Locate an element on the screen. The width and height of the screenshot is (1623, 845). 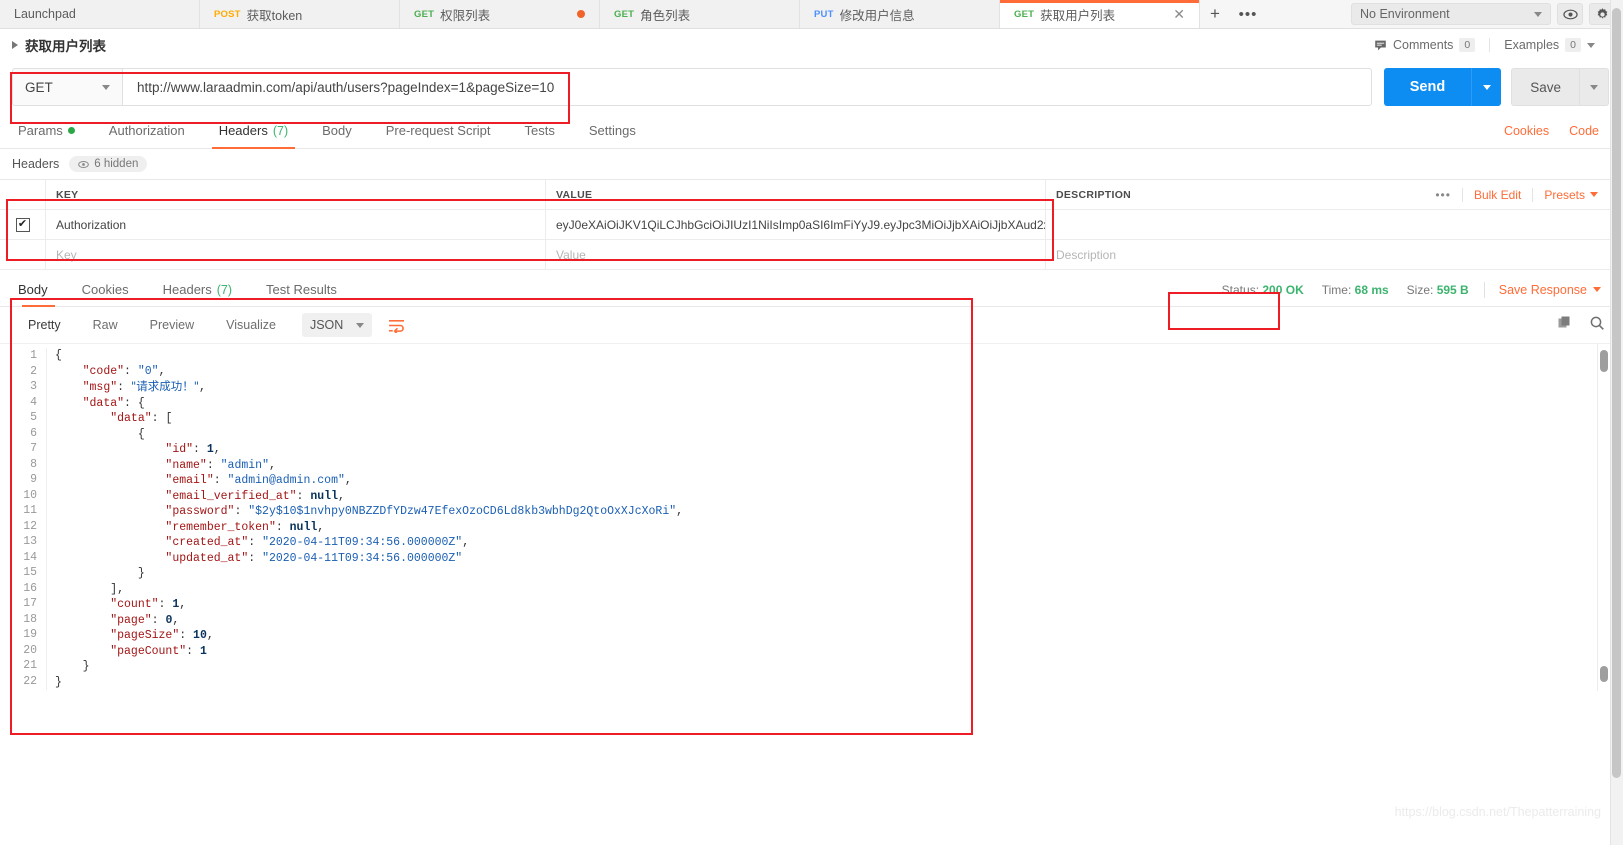
comments-label: Comments is located at coordinates (1423, 45).